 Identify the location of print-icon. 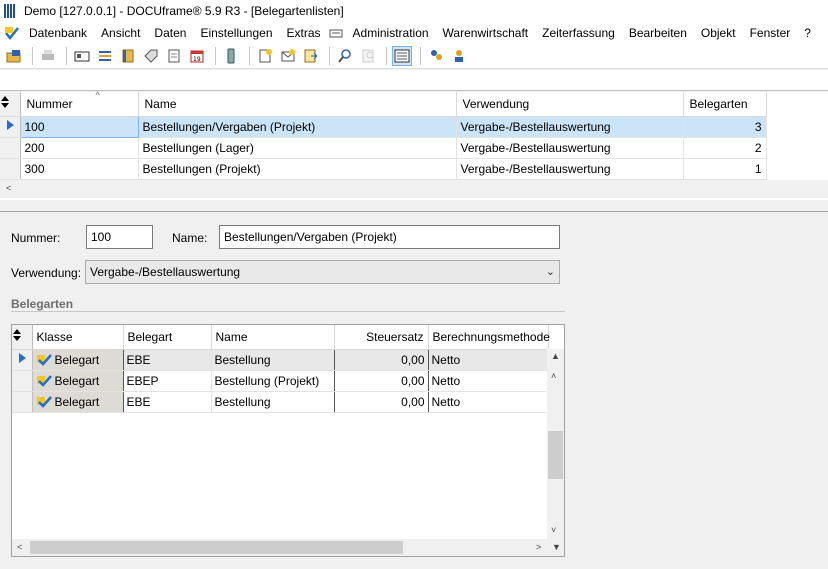
(48, 56).